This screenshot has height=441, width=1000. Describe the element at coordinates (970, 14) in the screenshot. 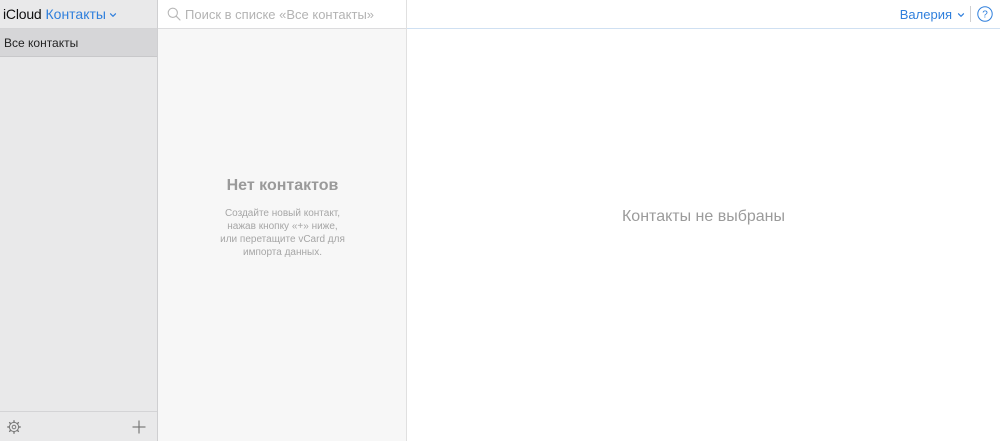

I see `divider` at that location.